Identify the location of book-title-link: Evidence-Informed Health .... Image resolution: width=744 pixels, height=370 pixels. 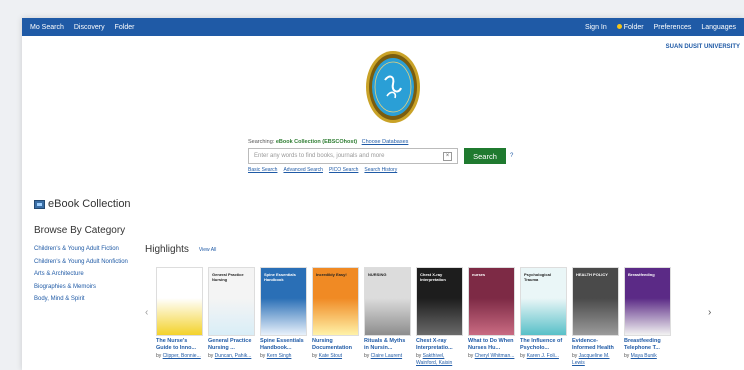
(595, 345).